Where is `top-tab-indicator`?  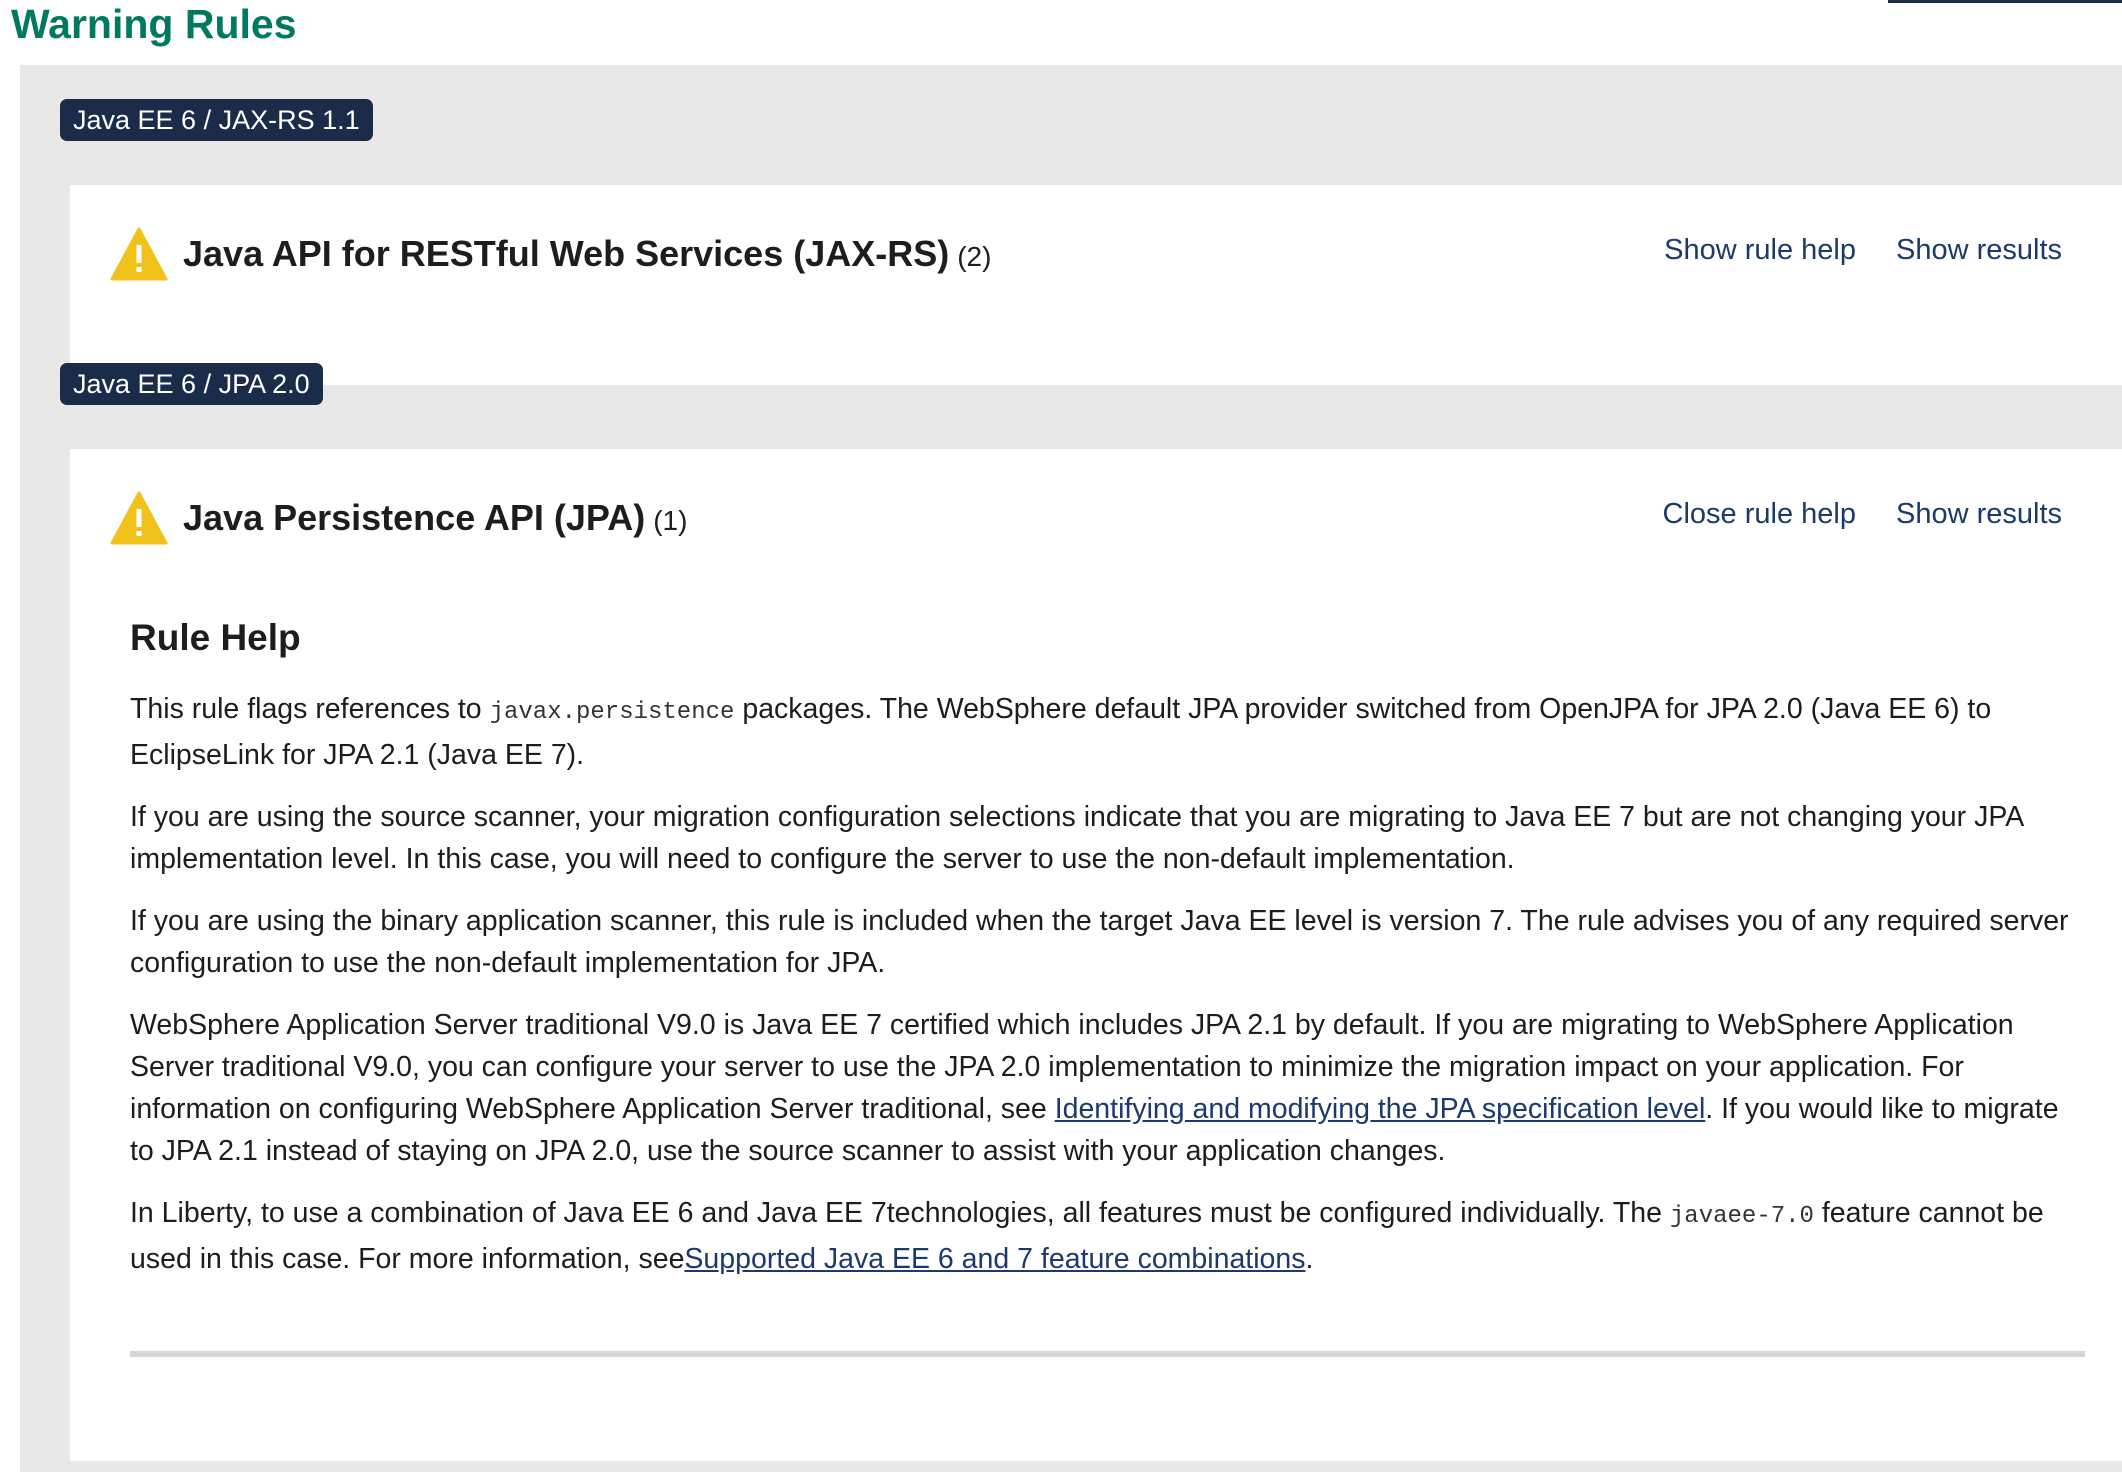
top-tab-indicator is located at coordinates (2005, 1).